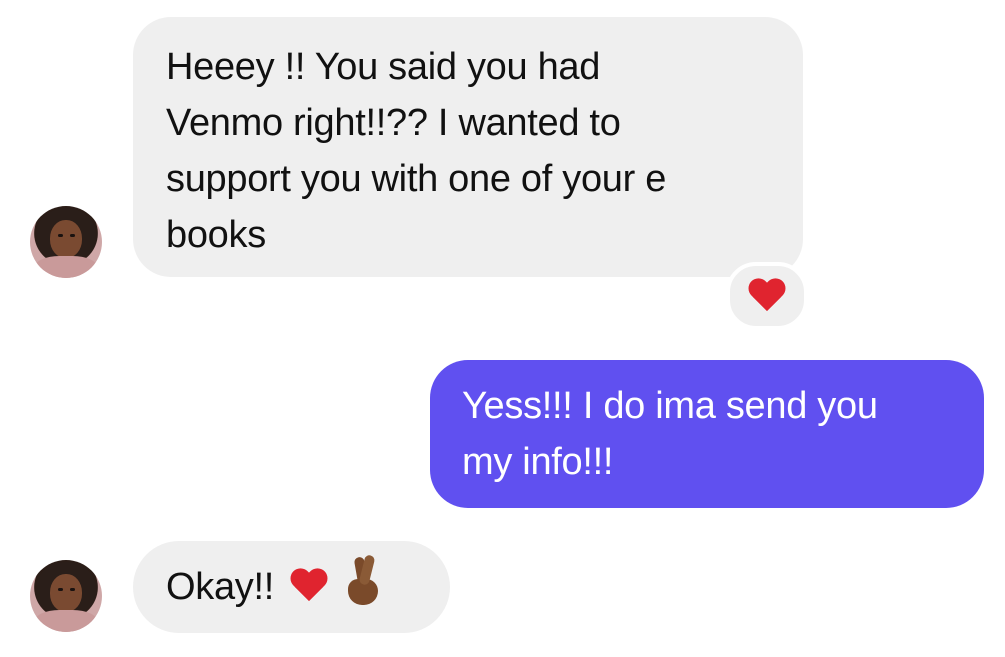 Image resolution: width=1005 pixels, height=657 pixels. What do you see at coordinates (707, 434) in the screenshot?
I see `outgoing-message-bubble: Yess!!! I do ima send you my info!!!` at bounding box center [707, 434].